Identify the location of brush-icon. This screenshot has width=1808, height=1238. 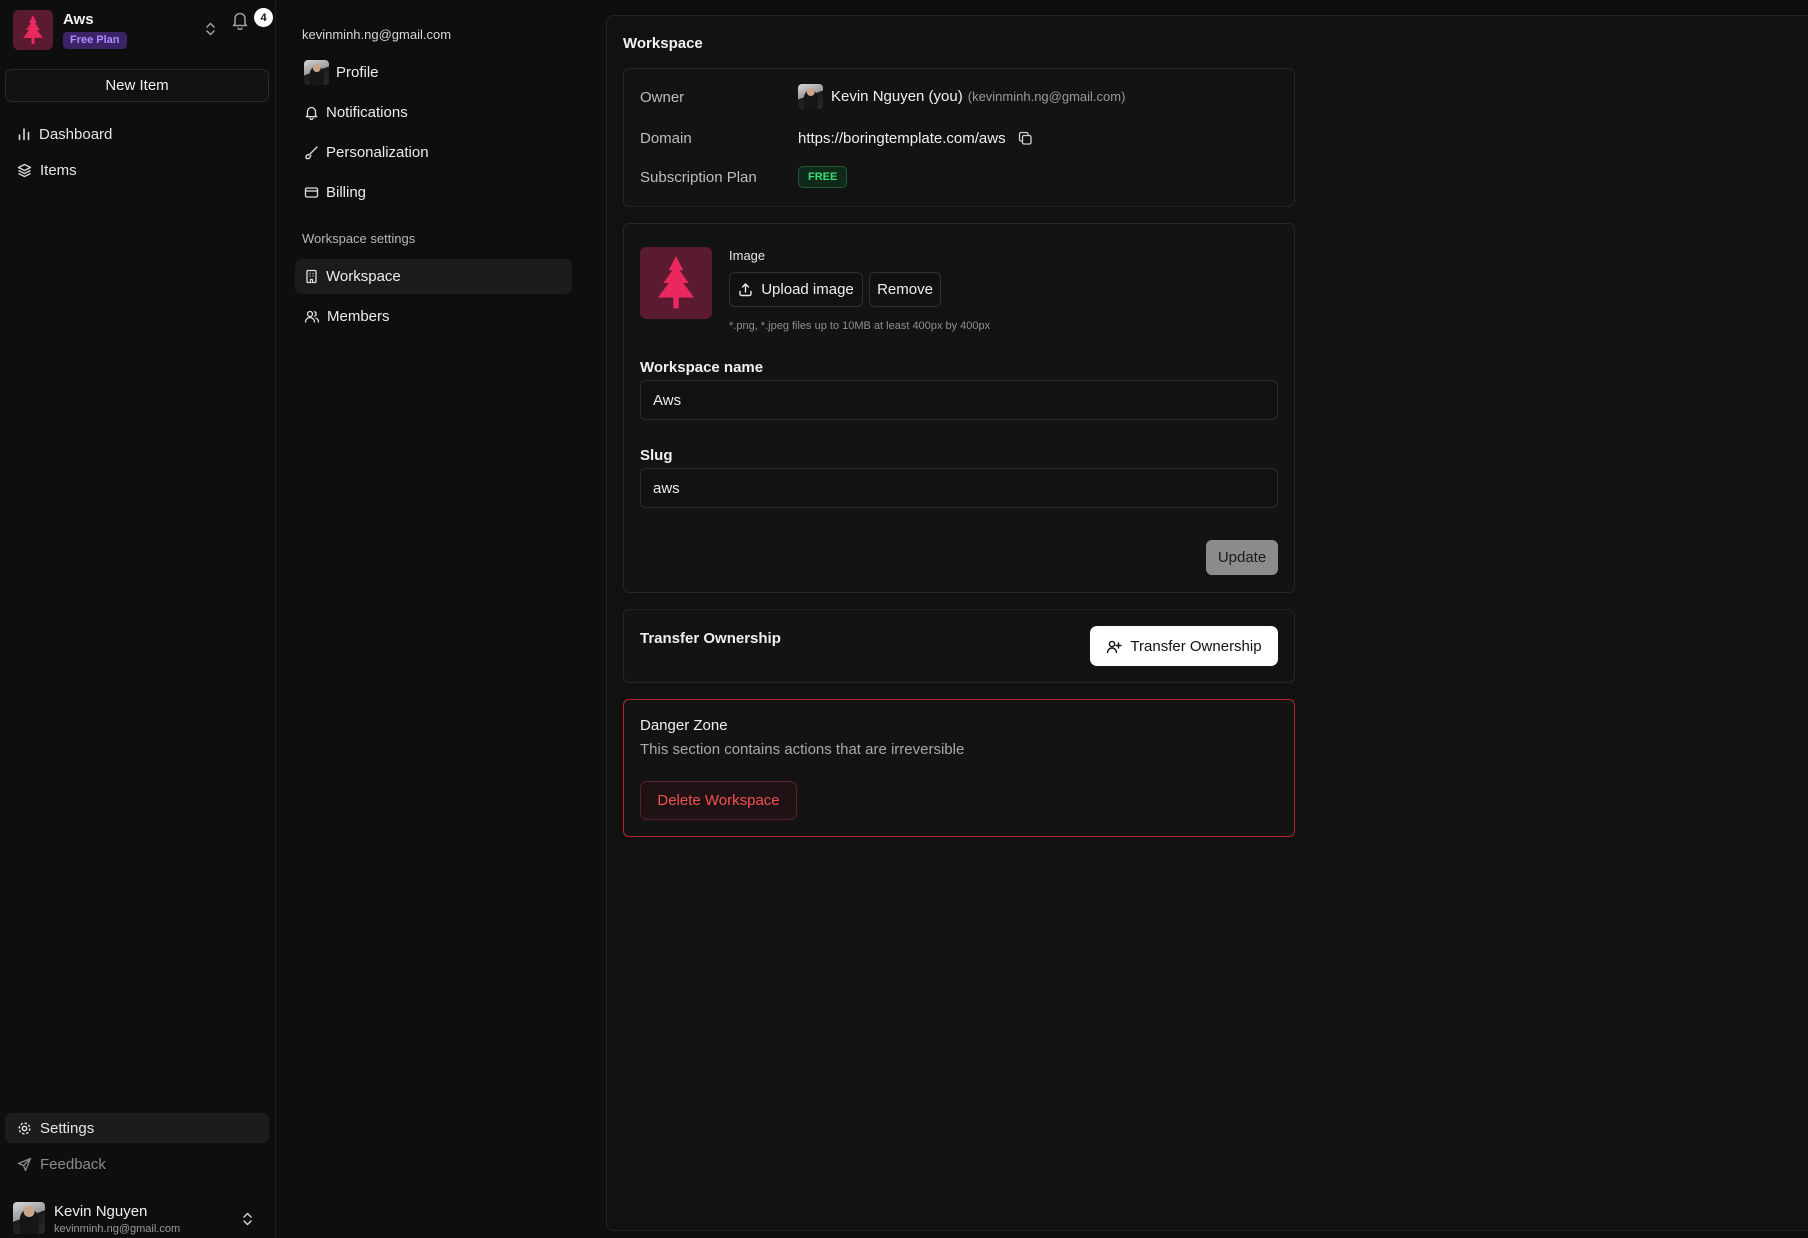
(311, 152).